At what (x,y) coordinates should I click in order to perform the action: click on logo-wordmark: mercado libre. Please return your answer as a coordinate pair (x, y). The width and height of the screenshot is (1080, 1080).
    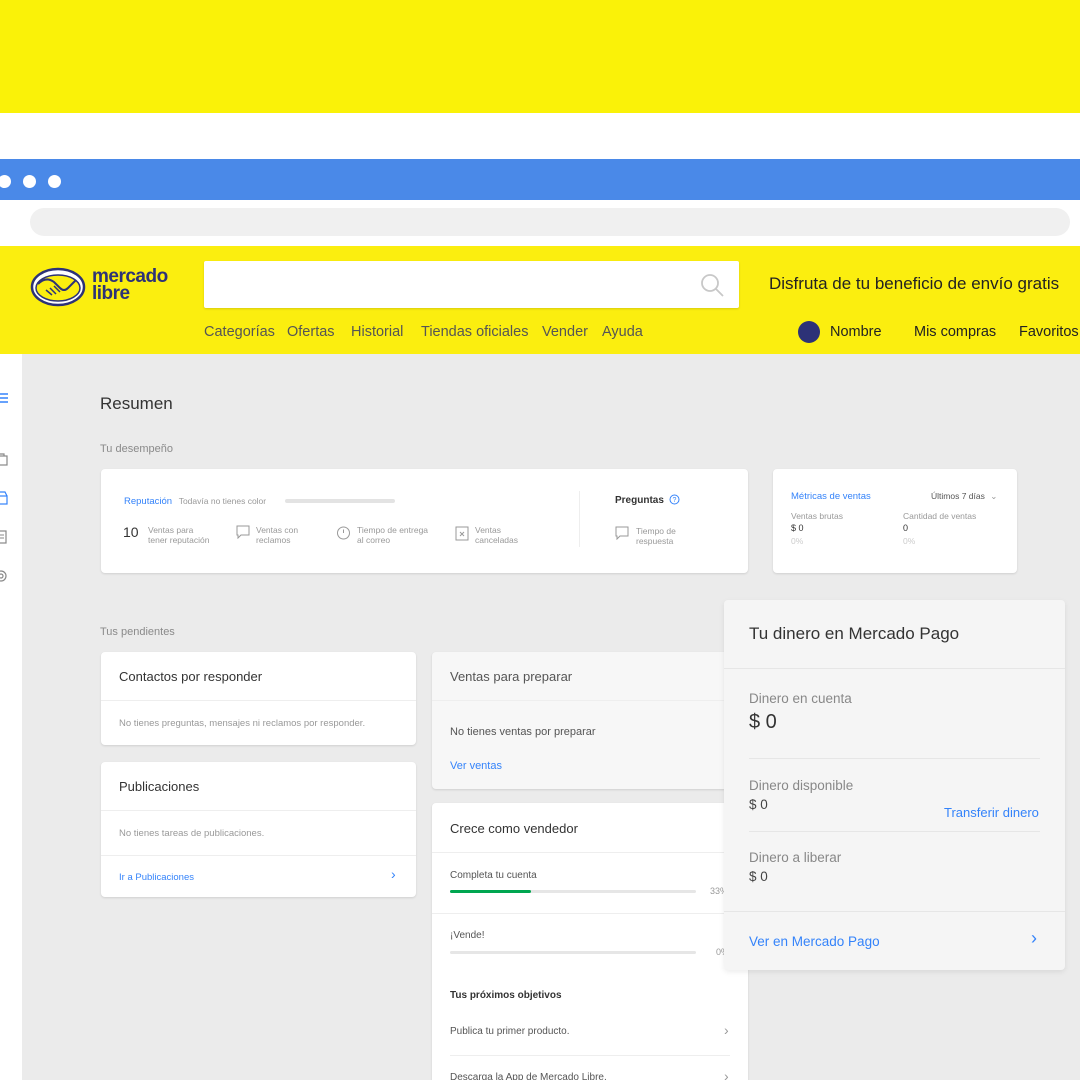
    Looking at the image, I should click on (130, 285).